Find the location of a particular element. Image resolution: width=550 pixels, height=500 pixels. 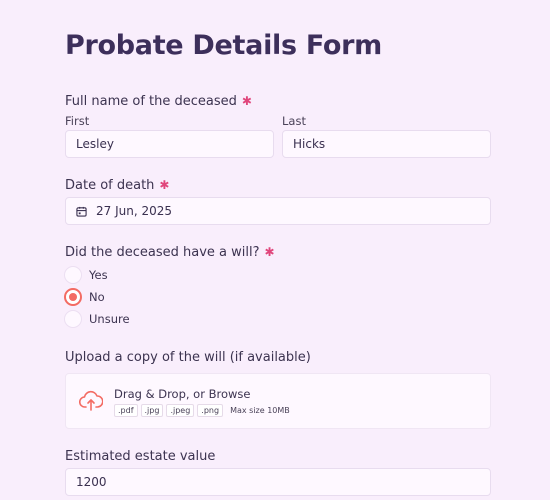

upload-label: Upload a copy of the will (if available) is located at coordinates (188, 357).